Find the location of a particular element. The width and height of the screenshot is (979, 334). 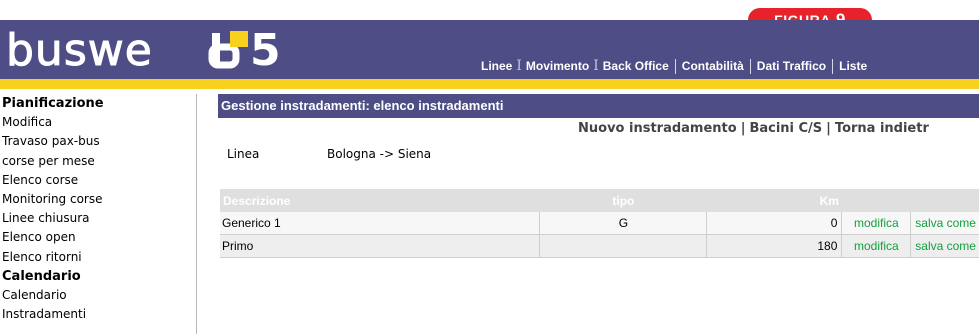

table-row: Primo 180 modifica salva come is located at coordinates (599, 246).